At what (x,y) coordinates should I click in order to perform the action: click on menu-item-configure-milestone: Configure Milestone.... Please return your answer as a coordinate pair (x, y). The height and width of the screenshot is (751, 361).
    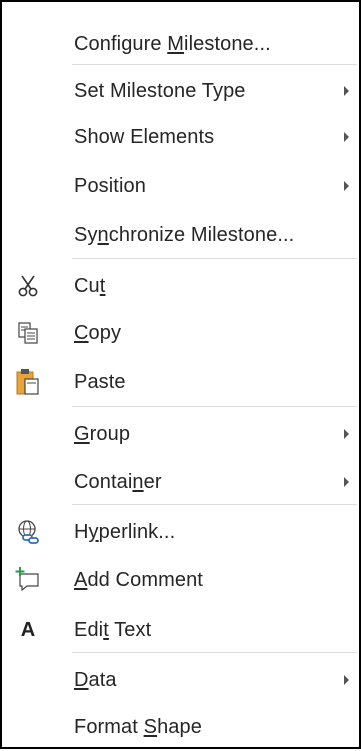
    Looking at the image, I should click on (180, 44).